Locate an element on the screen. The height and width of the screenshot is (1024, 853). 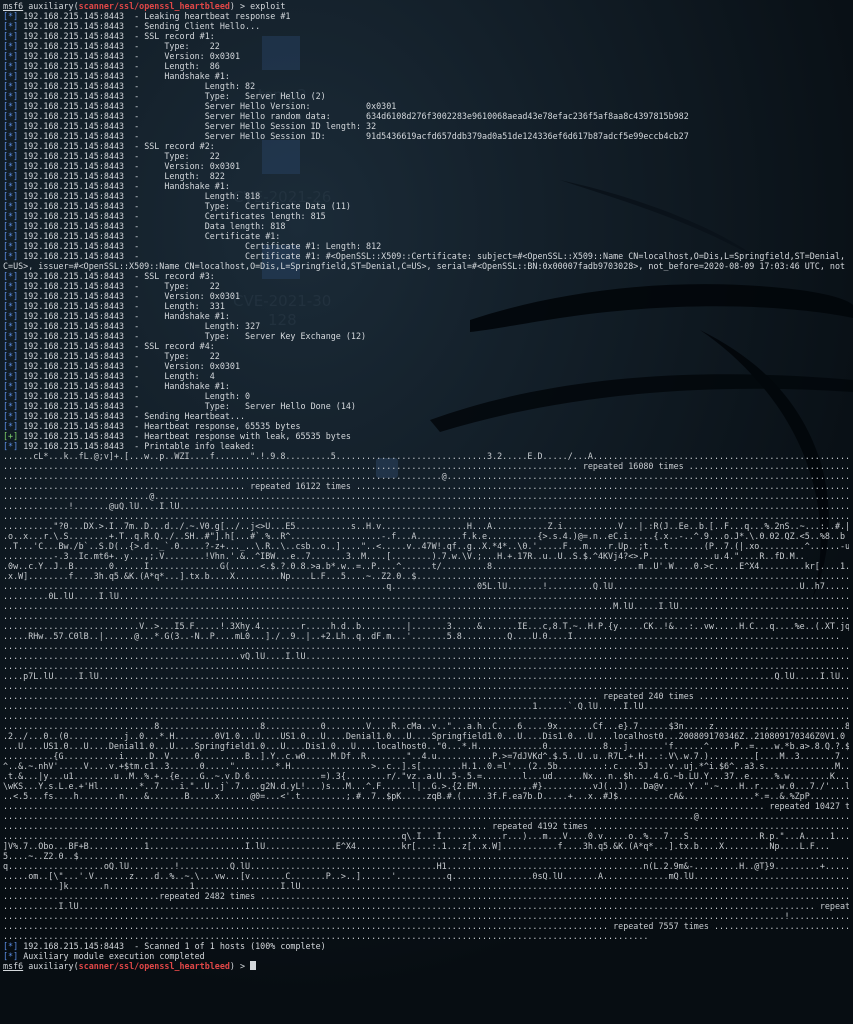
summary-line: [*] Auxiliary module execution completed is located at coordinates (426, 956).